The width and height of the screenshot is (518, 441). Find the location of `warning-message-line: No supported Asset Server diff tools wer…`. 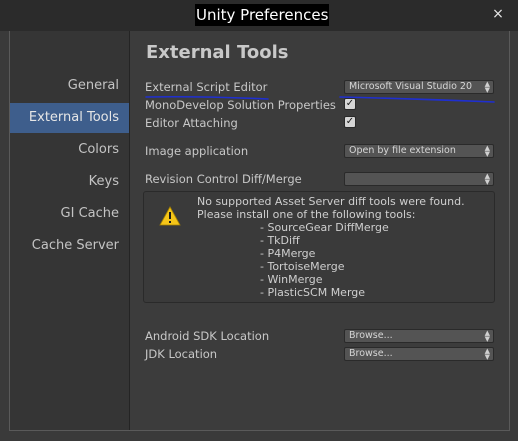

warning-message-line: No supported Asset Server diff tools wer… is located at coordinates (331, 201).